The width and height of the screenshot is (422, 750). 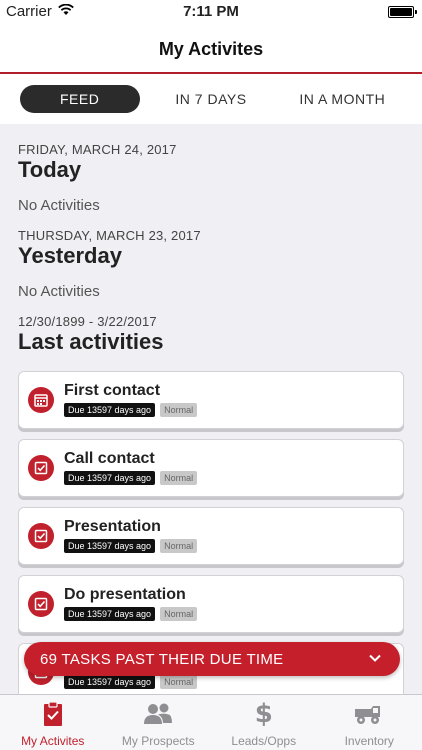 What do you see at coordinates (369, 714) in the screenshot?
I see `truck-icon` at bounding box center [369, 714].